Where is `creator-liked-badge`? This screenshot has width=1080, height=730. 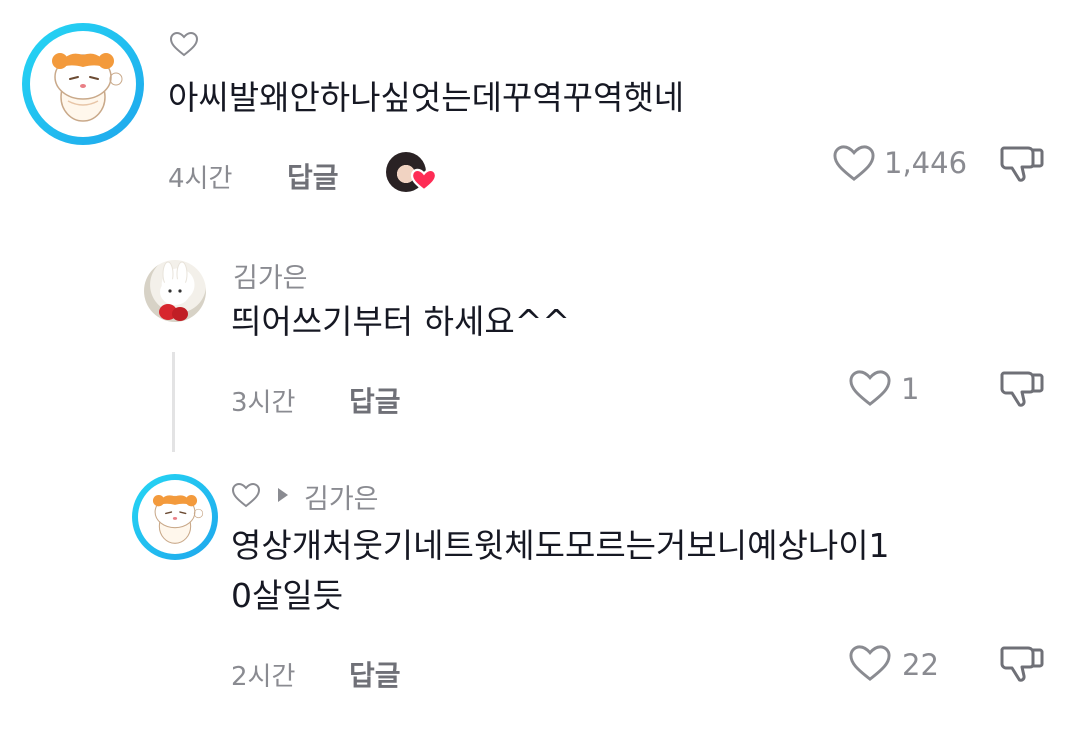 creator-liked-badge is located at coordinates (413, 173).